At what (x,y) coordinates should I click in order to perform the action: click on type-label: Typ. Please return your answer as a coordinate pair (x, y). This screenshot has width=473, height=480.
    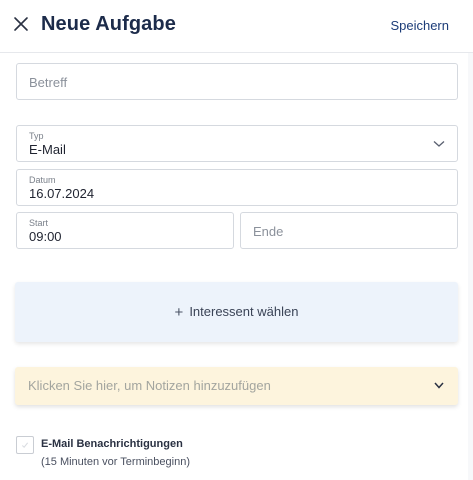
    Looking at the image, I should click on (36, 136).